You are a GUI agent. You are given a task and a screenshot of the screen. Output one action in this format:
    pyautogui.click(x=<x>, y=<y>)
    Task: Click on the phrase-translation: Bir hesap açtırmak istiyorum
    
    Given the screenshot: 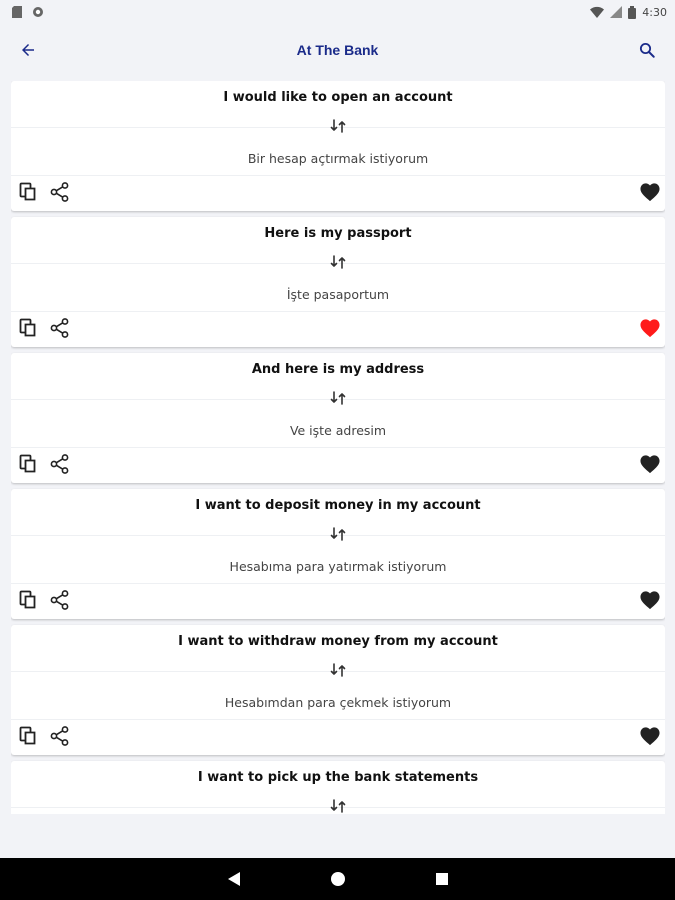 What is the action you would take?
    pyautogui.click(x=338, y=158)
    